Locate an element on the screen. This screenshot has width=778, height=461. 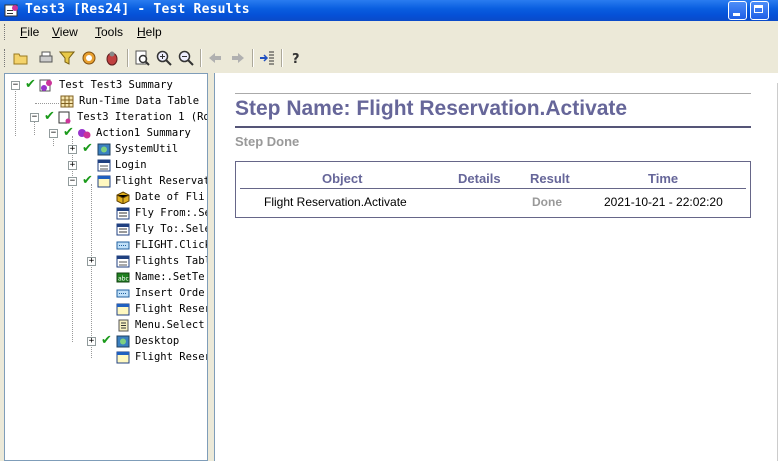
window-title: Test3 [Res24] - Test Results is located at coordinates (137, 9).